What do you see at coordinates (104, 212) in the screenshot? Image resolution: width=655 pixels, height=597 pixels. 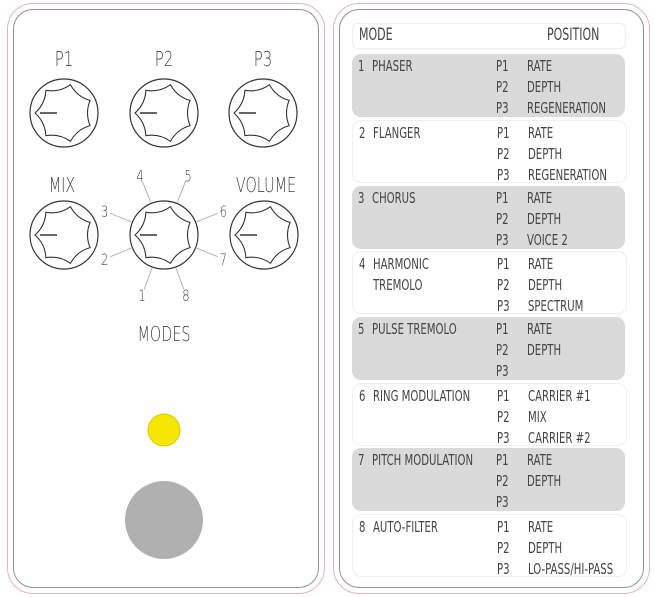 I see `mode-number-3: 3` at bounding box center [104, 212].